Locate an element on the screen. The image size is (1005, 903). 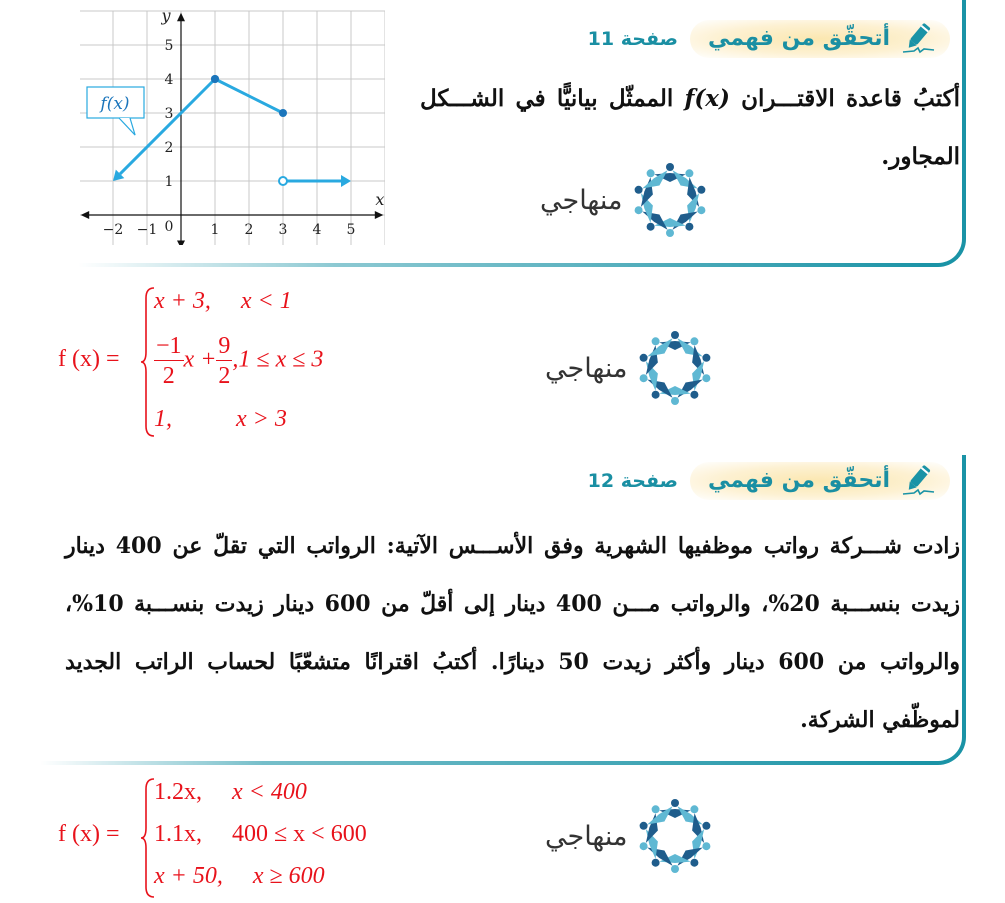
arrow-head-icon is located at coordinates (346, 181).